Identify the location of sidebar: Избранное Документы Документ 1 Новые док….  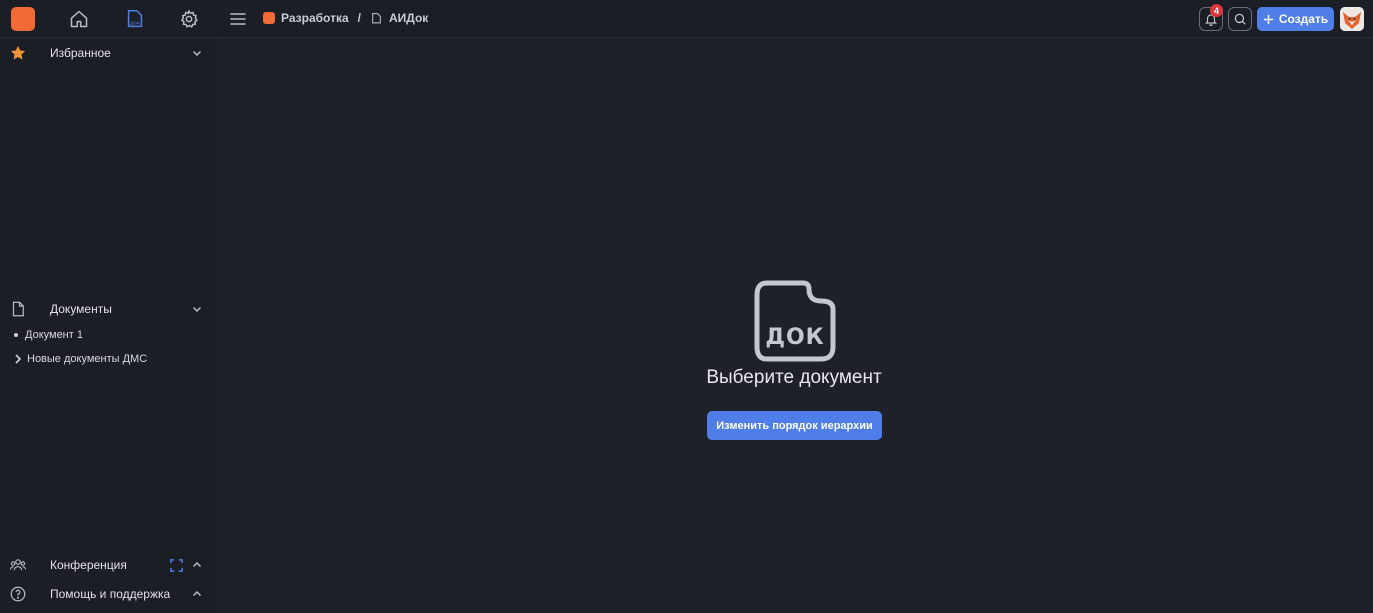
(109, 325).